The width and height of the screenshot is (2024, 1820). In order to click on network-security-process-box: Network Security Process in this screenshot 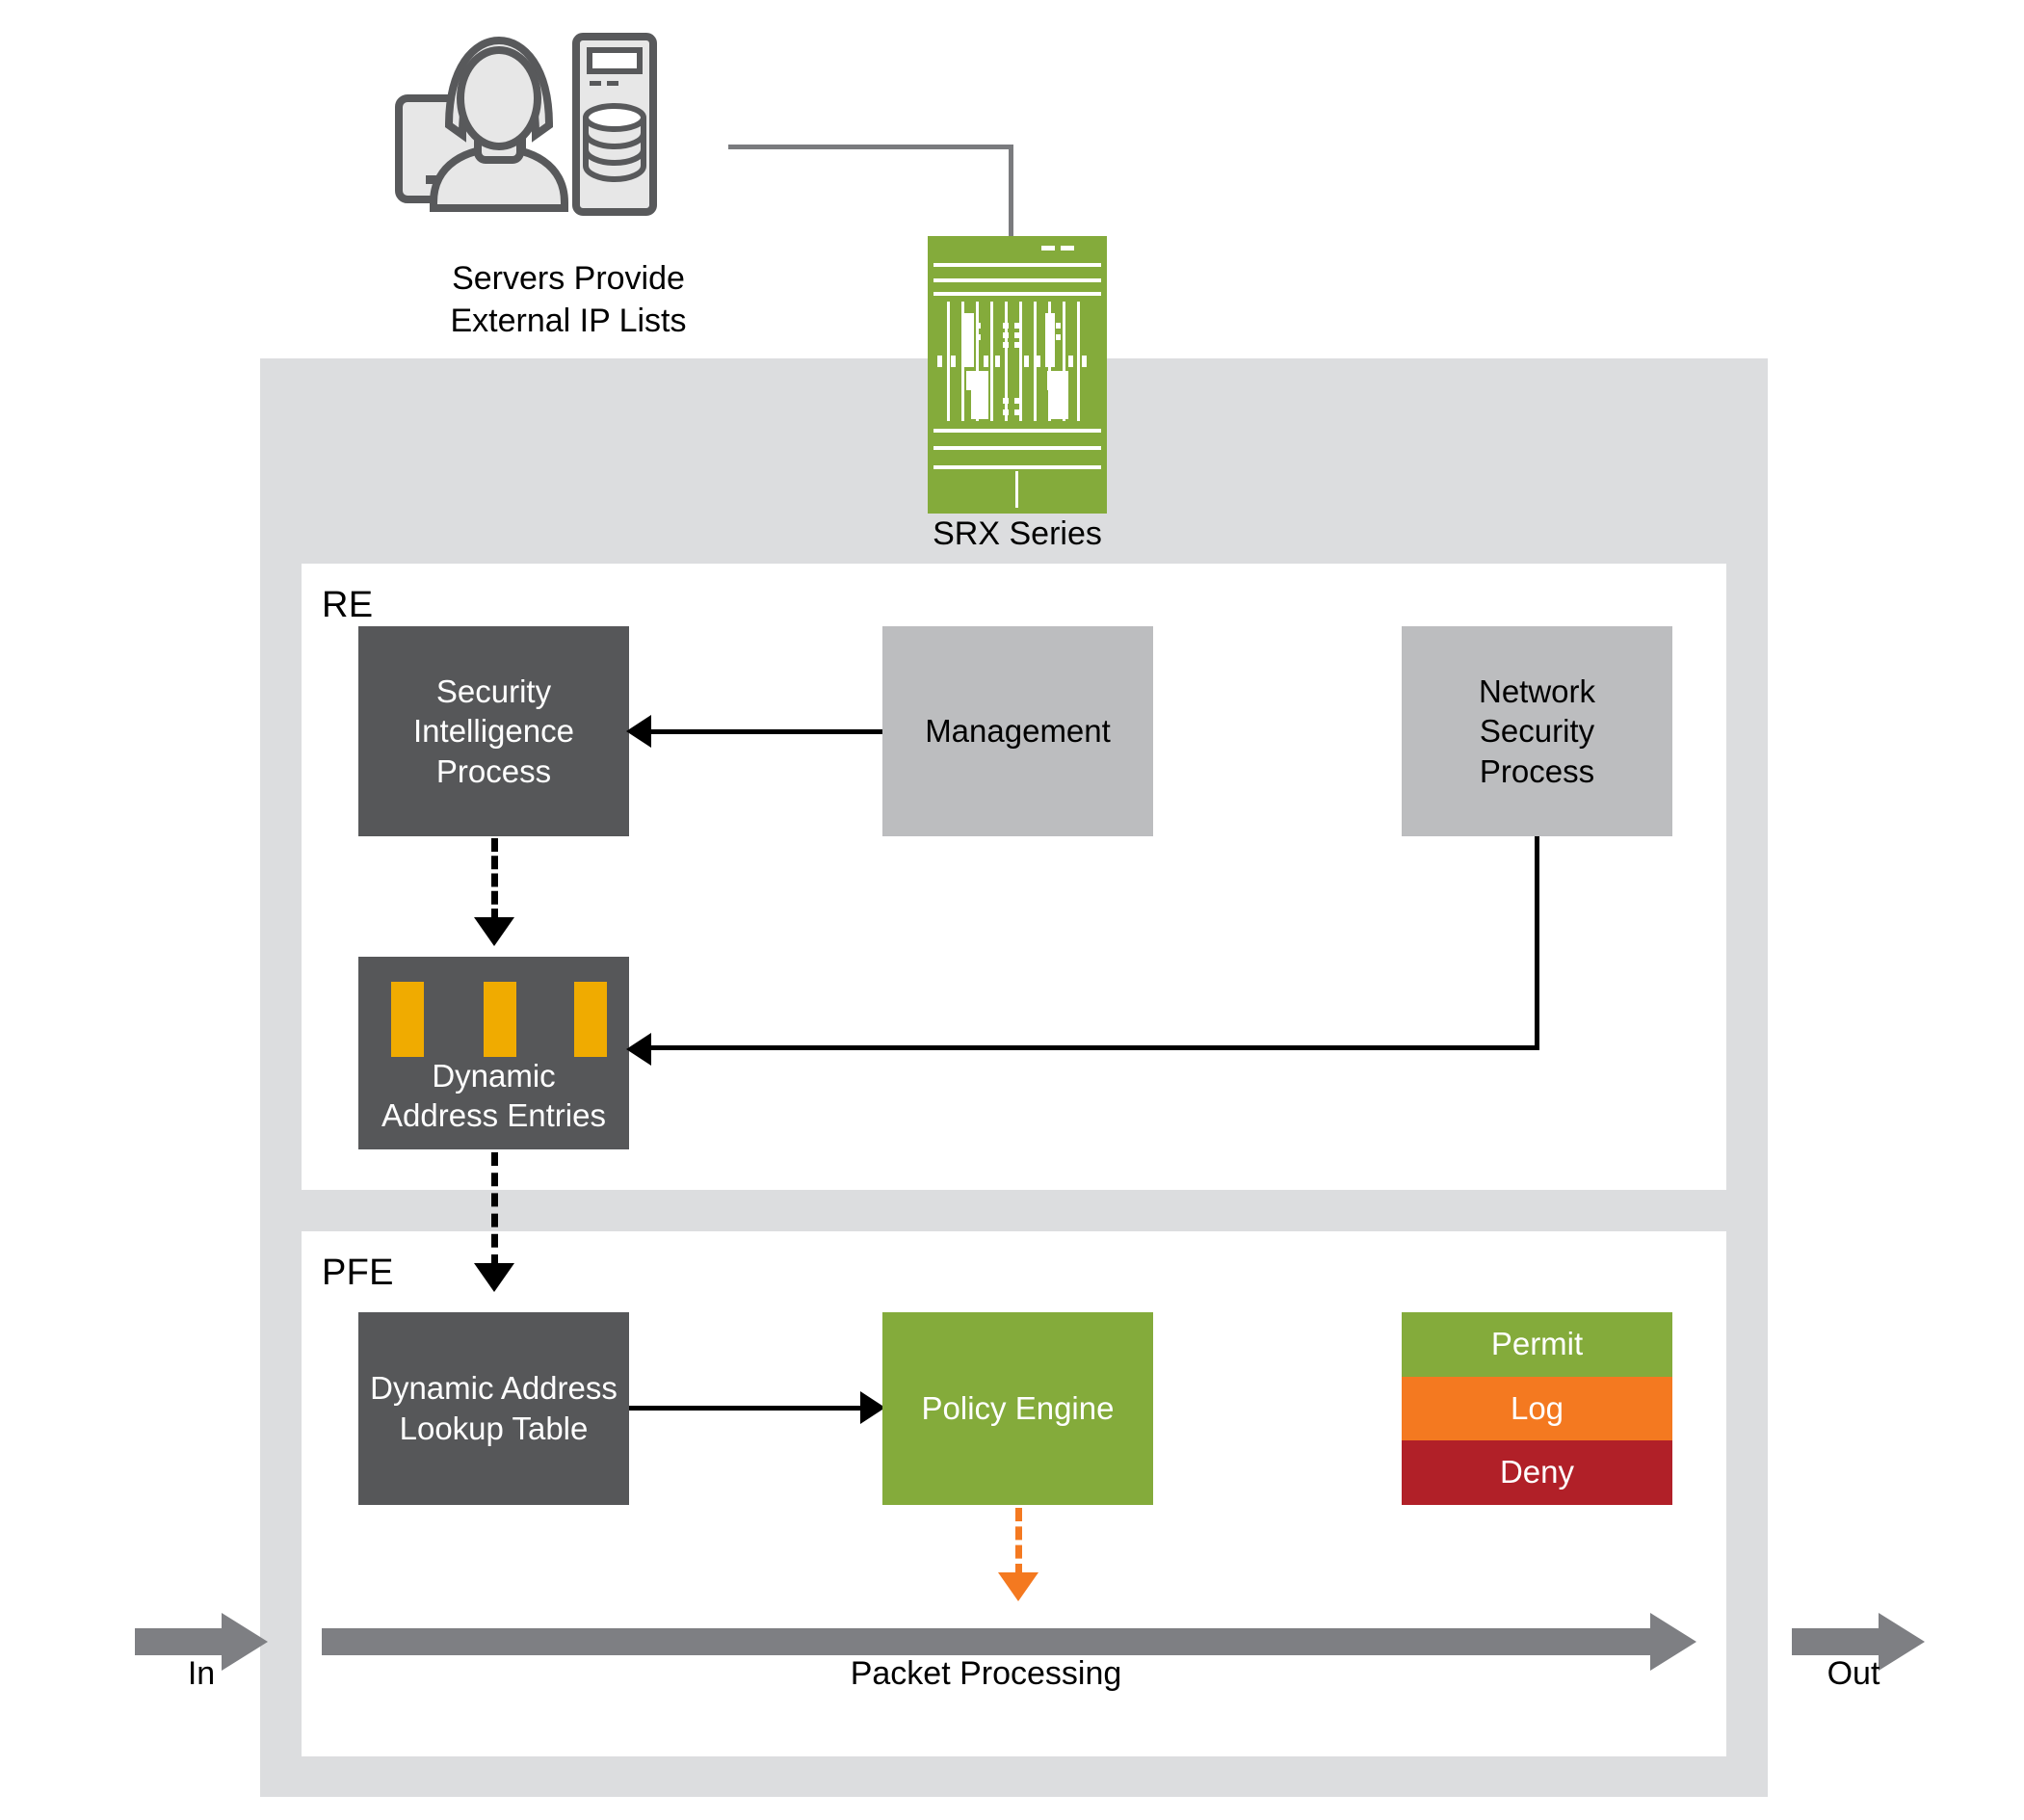, I will do `click(1537, 731)`.